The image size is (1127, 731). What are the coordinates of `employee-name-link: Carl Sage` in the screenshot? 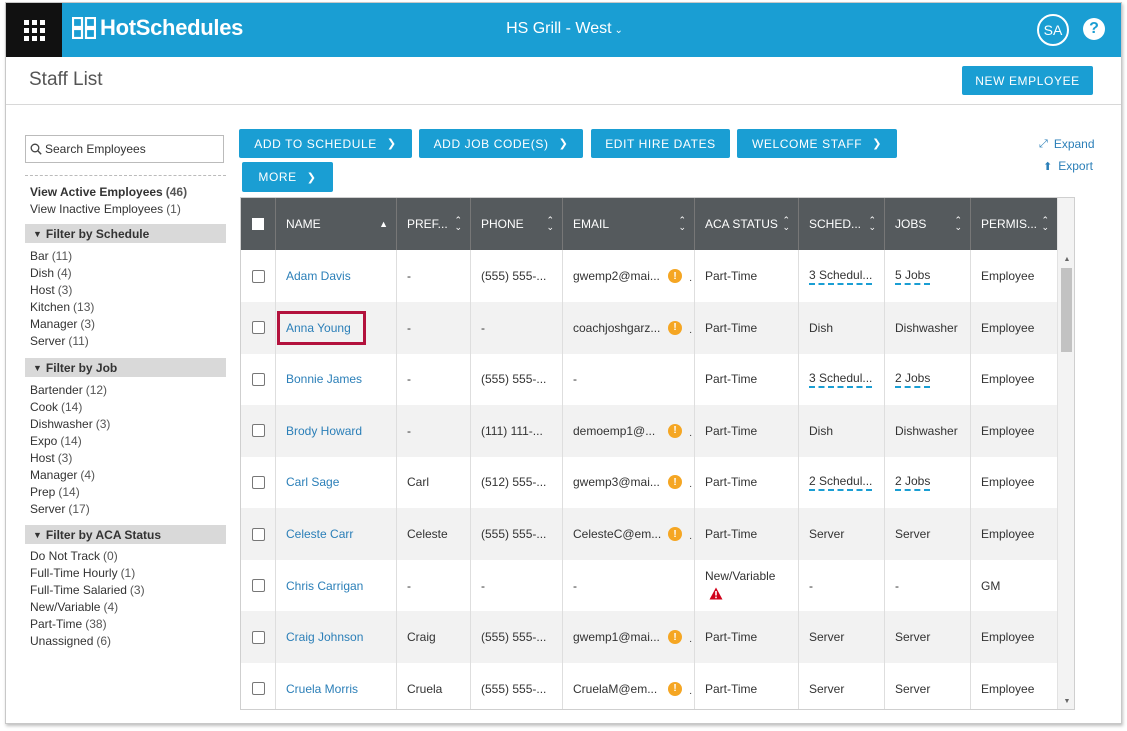 It's located at (312, 482).